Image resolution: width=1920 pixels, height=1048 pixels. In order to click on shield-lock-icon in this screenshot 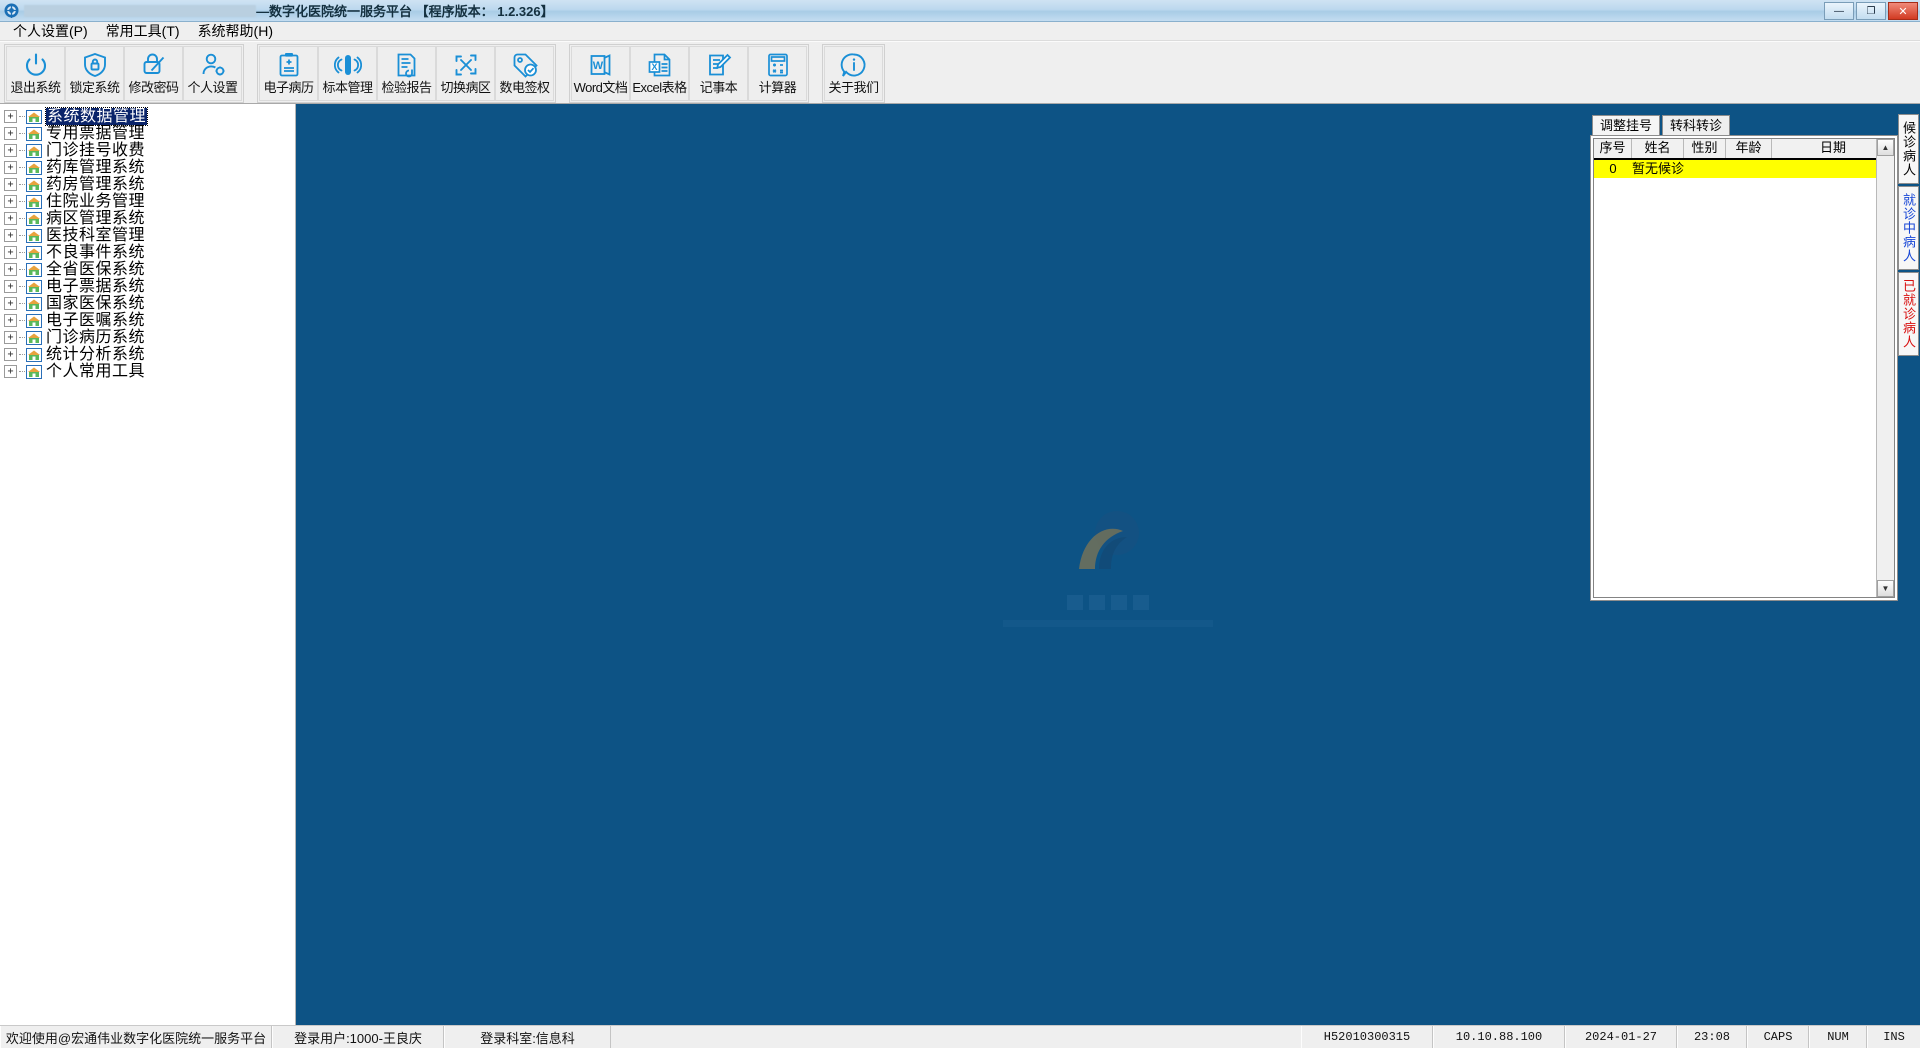, I will do `click(95, 65)`.